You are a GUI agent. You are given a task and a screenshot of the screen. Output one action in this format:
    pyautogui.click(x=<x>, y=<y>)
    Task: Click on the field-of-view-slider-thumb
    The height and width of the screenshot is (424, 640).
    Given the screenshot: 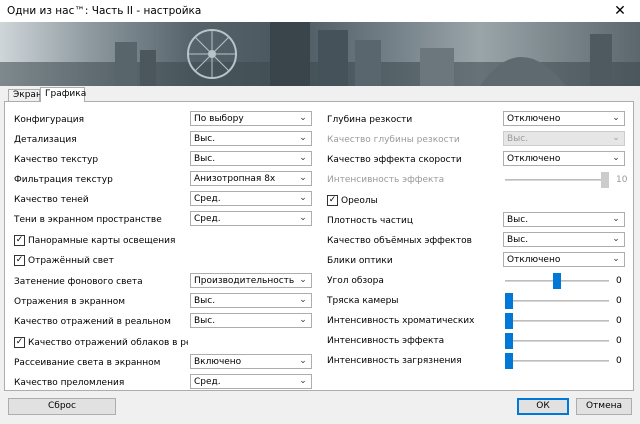 What is the action you would take?
    pyautogui.click(x=557, y=281)
    